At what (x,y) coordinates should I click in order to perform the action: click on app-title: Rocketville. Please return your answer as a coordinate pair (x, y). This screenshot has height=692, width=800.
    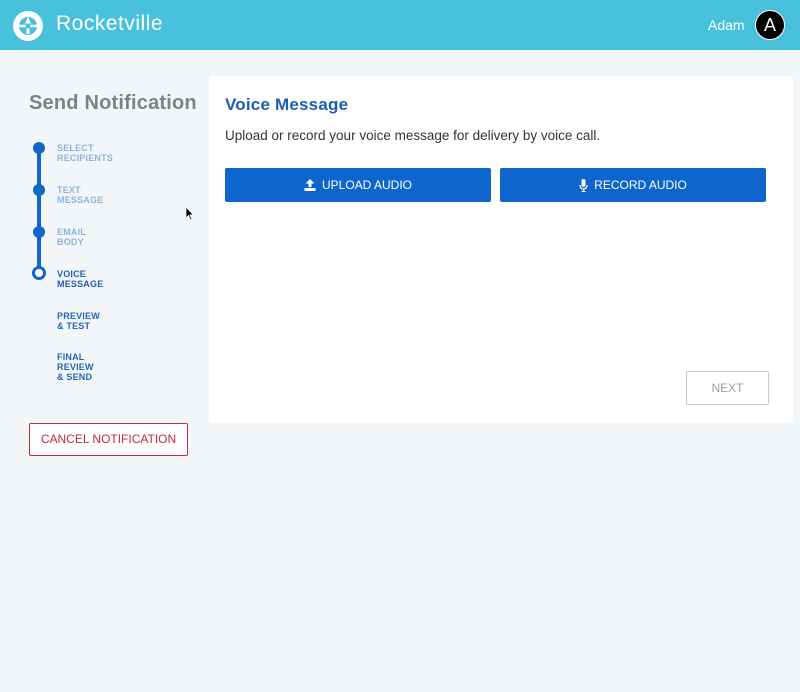
    Looking at the image, I should click on (110, 23).